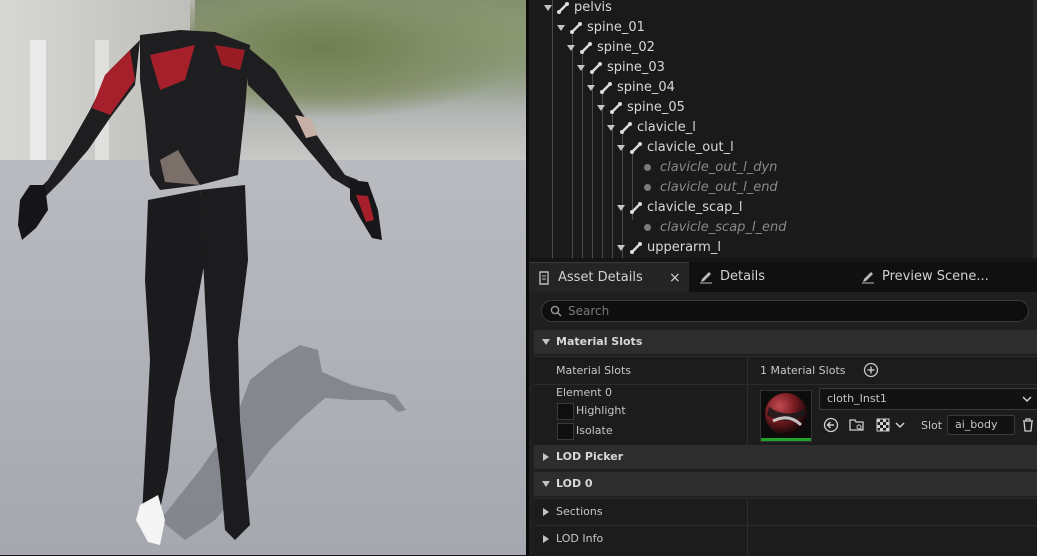 The width and height of the screenshot is (1037, 556). I want to click on category-label: Material Slots, so click(599, 341).